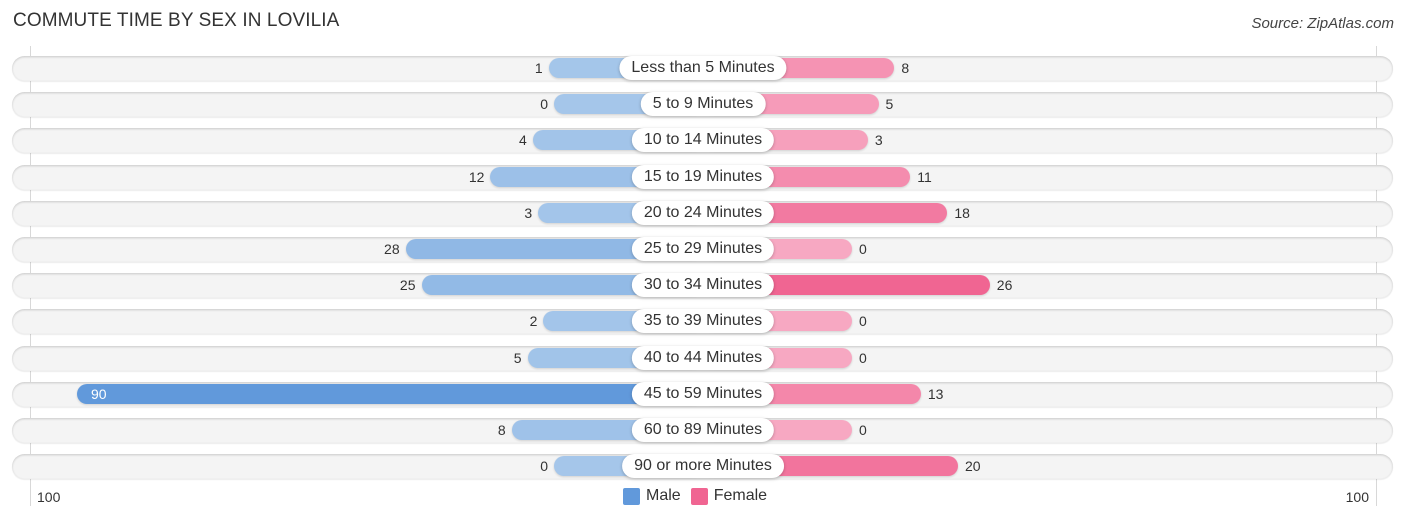  What do you see at coordinates (962, 213) in the screenshot?
I see `value-label-female: 18` at bounding box center [962, 213].